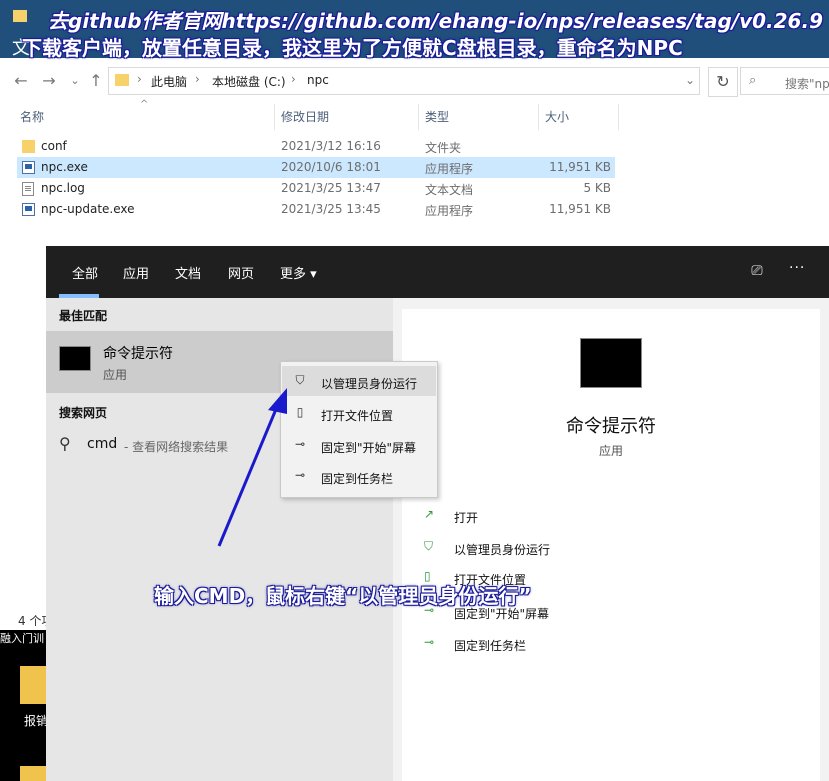 This screenshot has height=781, width=829. I want to click on instruction-caption: 输入CMD，鼠标右键“以管理员身份运行”, so click(343, 596).